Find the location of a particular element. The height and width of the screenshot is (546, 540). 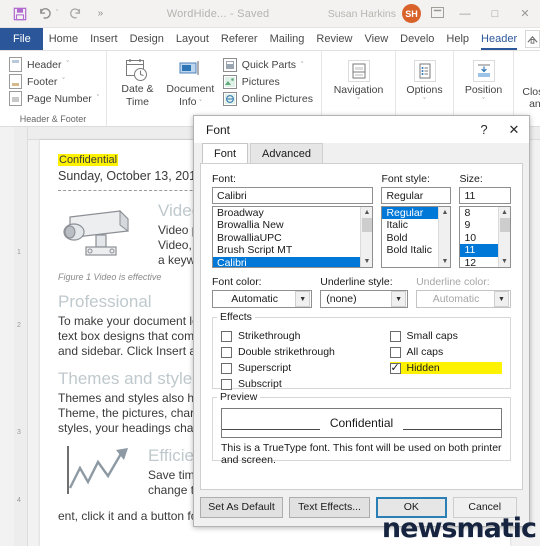

list-item: 12 is located at coordinates (479, 262).